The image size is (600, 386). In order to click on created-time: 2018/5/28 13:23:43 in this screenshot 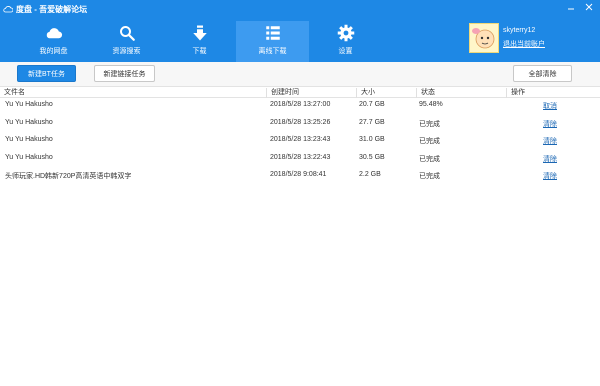, I will do `click(300, 140)`.